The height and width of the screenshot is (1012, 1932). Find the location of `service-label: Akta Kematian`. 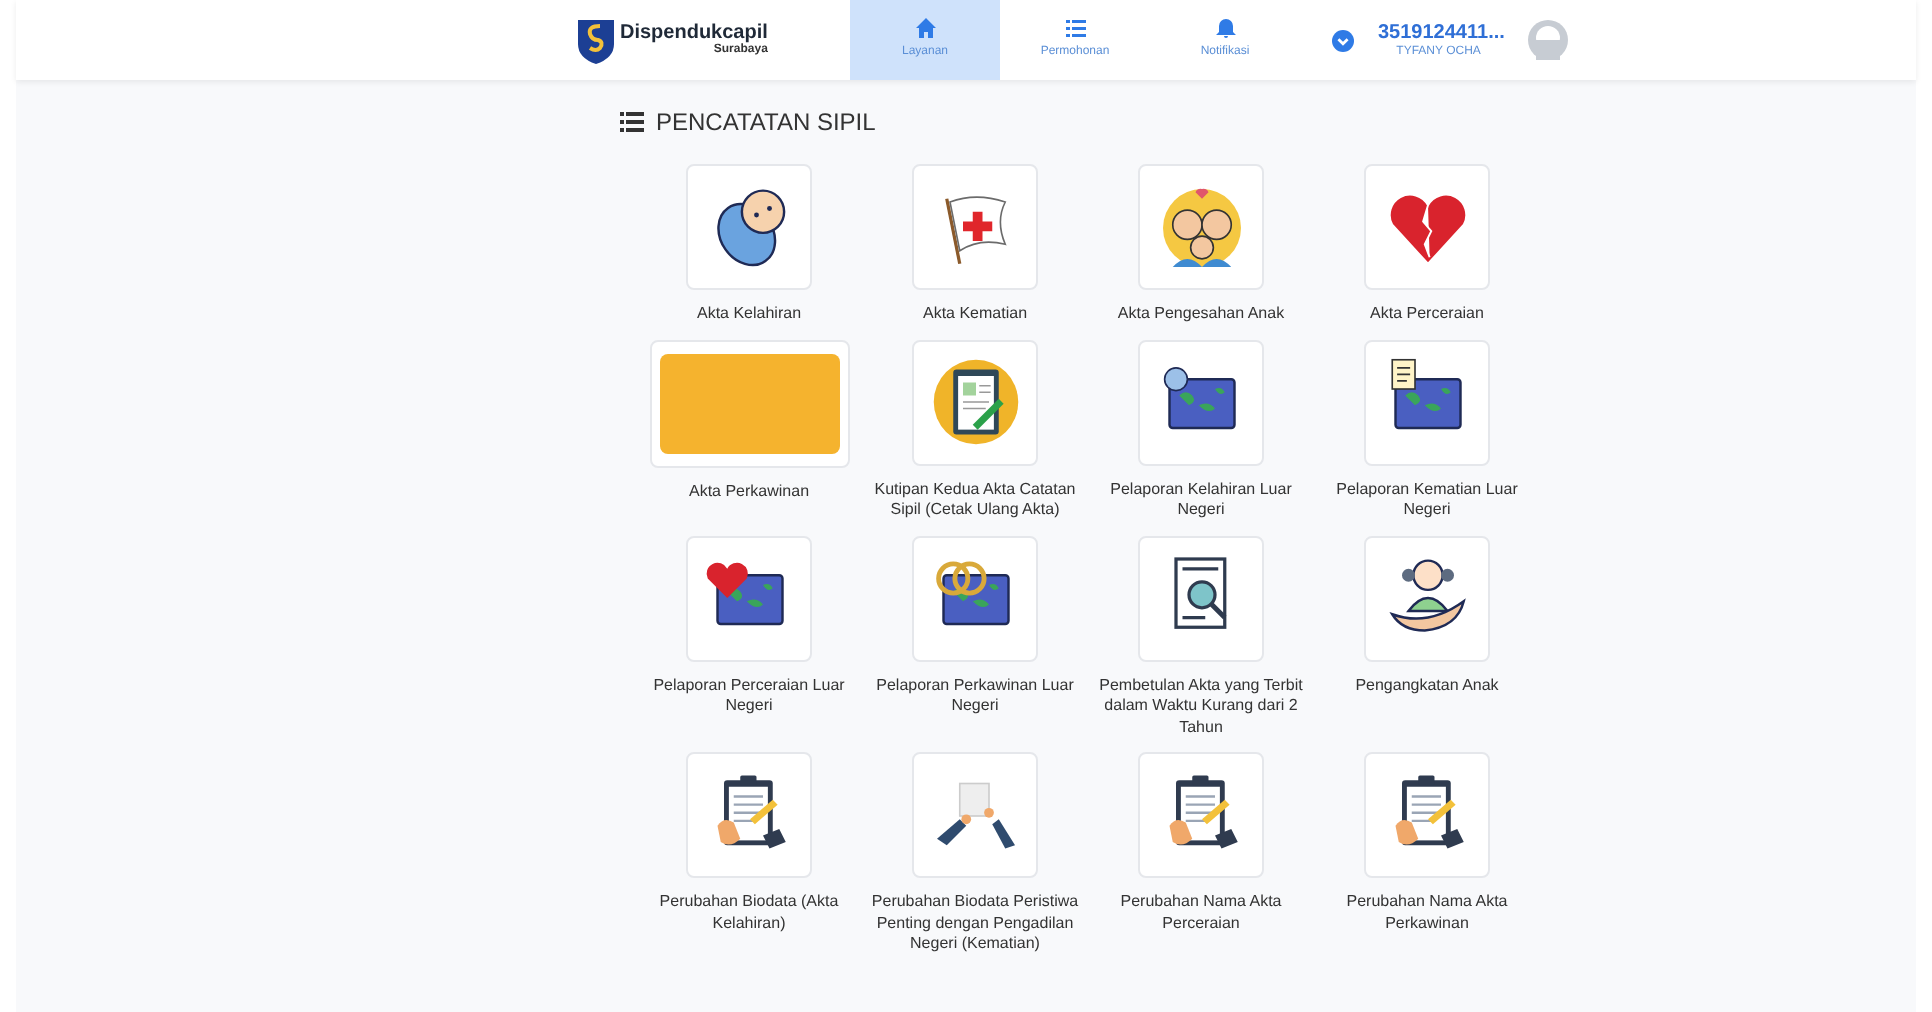

service-label: Akta Kematian is located at coordinates (975, 314).